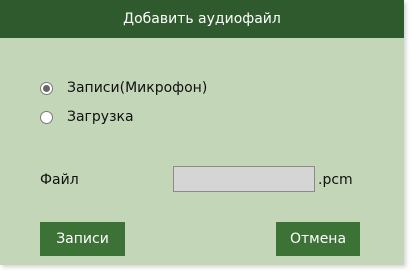  What do you see at coordinates (100, 117) in the screenshot?
I see `option-upload-label: Загрузка` at bounding box center [100, 117].